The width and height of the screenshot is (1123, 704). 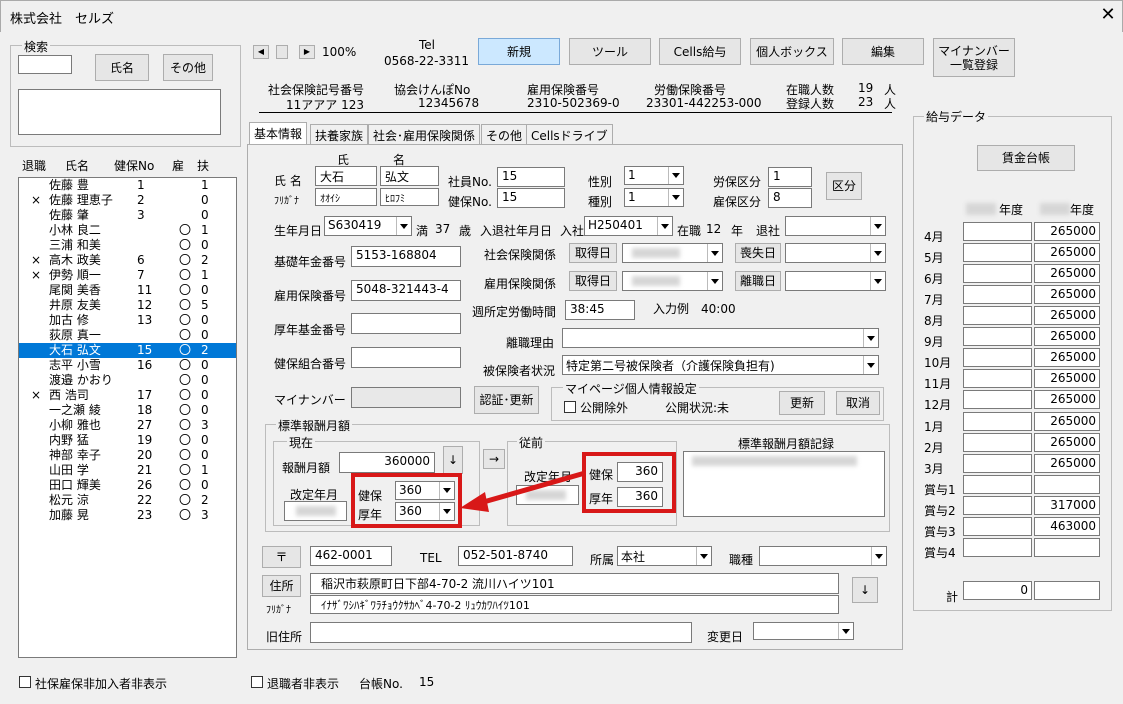 What do you see at coordinates (127, 245) in the screenshot?
I see `list-item: 三浦 和美 〇 0` at bounding box center [127, 245].